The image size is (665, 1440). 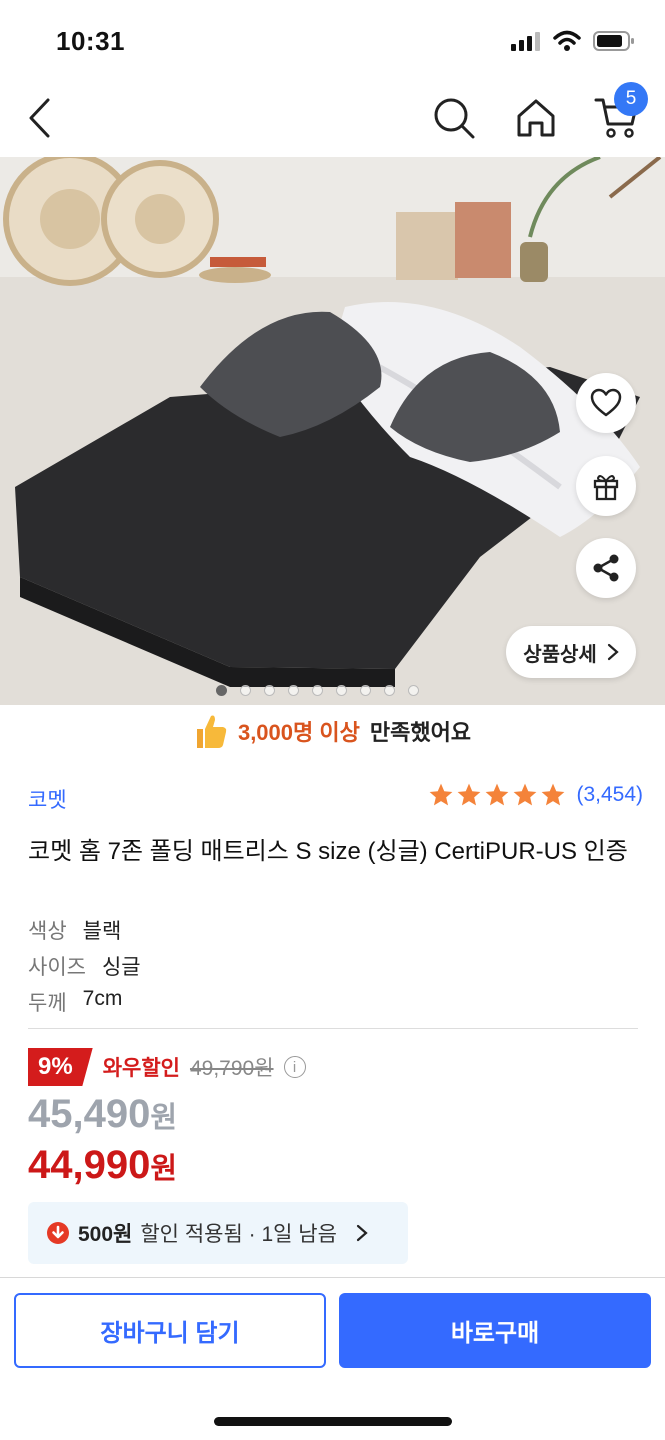 I want to click on wishlist-button, so click(x=606, y=403).